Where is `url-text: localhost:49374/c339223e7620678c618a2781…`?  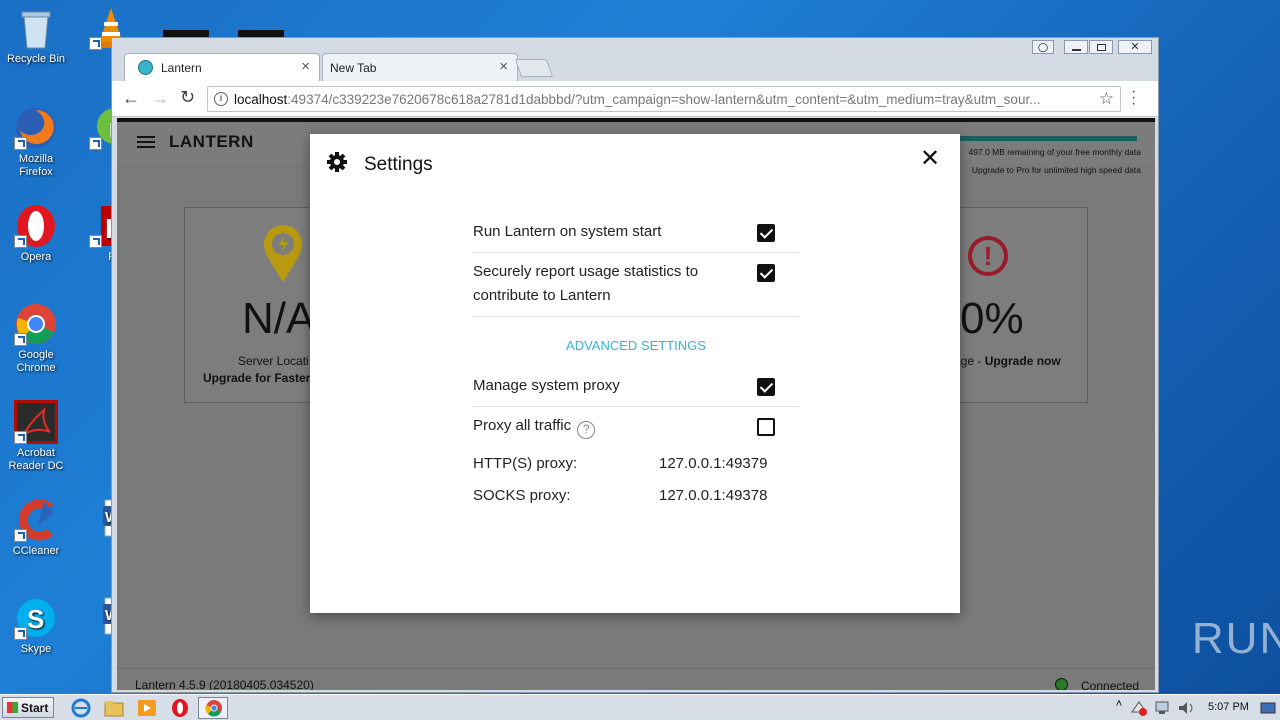 url-text: localhost:49374/c339223e7620678c618a2781… is located at coordinates (661, 99).